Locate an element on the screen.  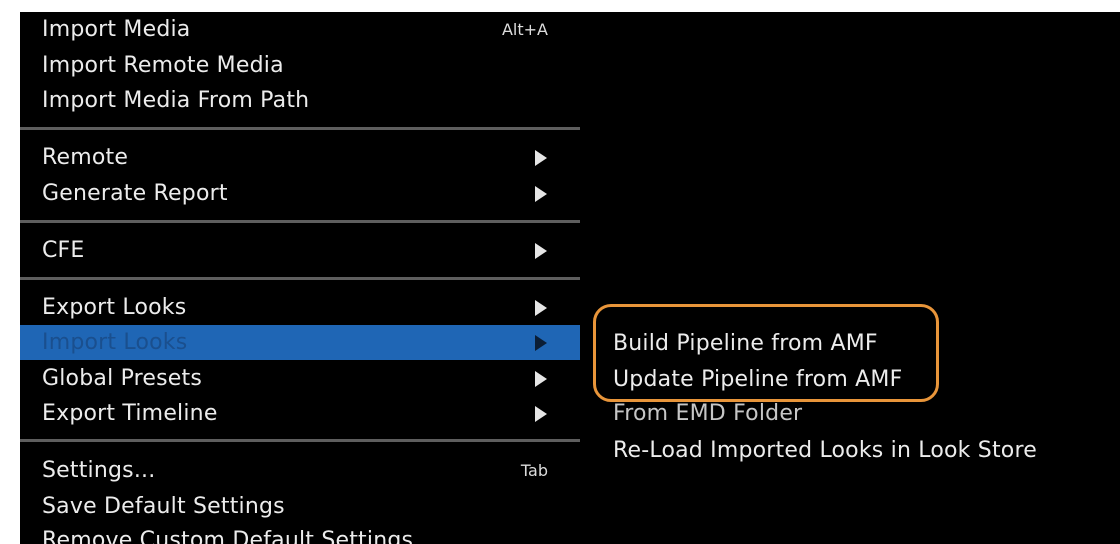
menu-item-remove-custom-default-settings: Remove Custom Default Settings is located at coordinates (300, 533).